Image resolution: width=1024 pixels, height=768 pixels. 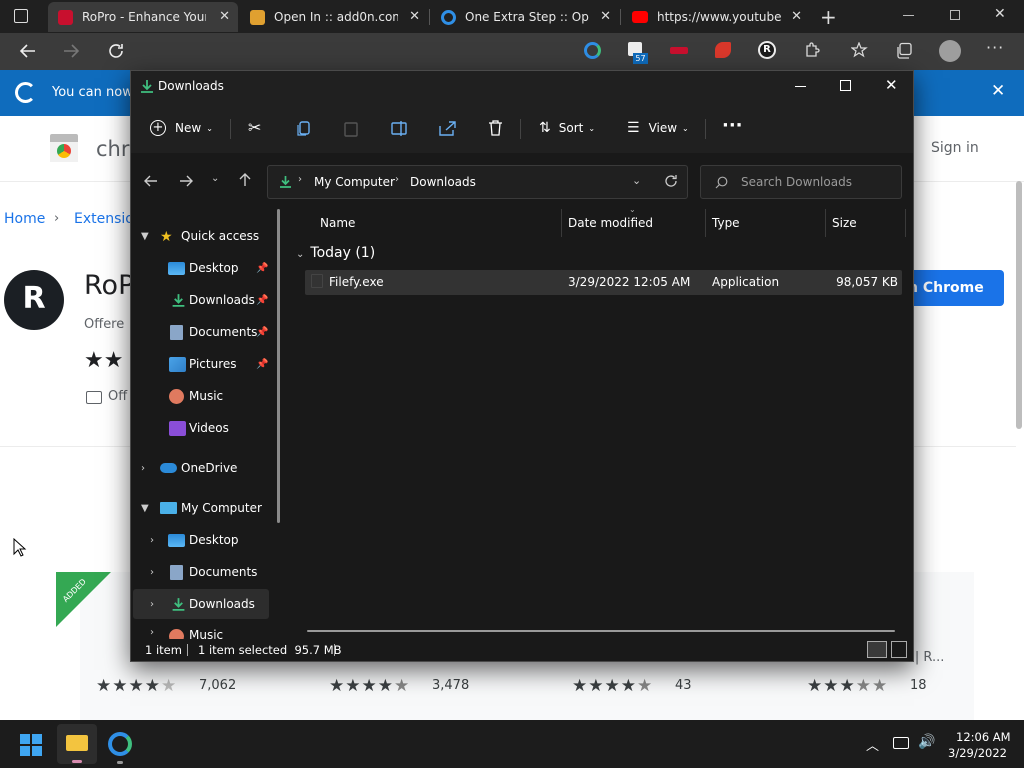 I want to click on horizontal-scrollbar, so click(x=601, y=631).